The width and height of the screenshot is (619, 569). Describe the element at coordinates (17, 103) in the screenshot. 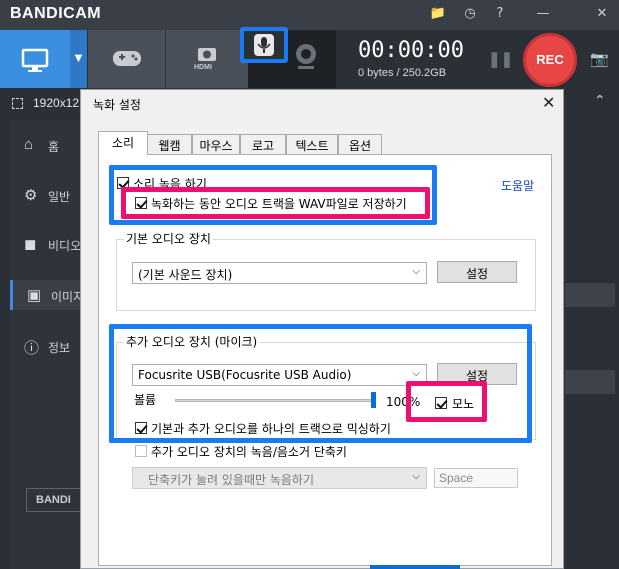

I see `region-icon` at that location.